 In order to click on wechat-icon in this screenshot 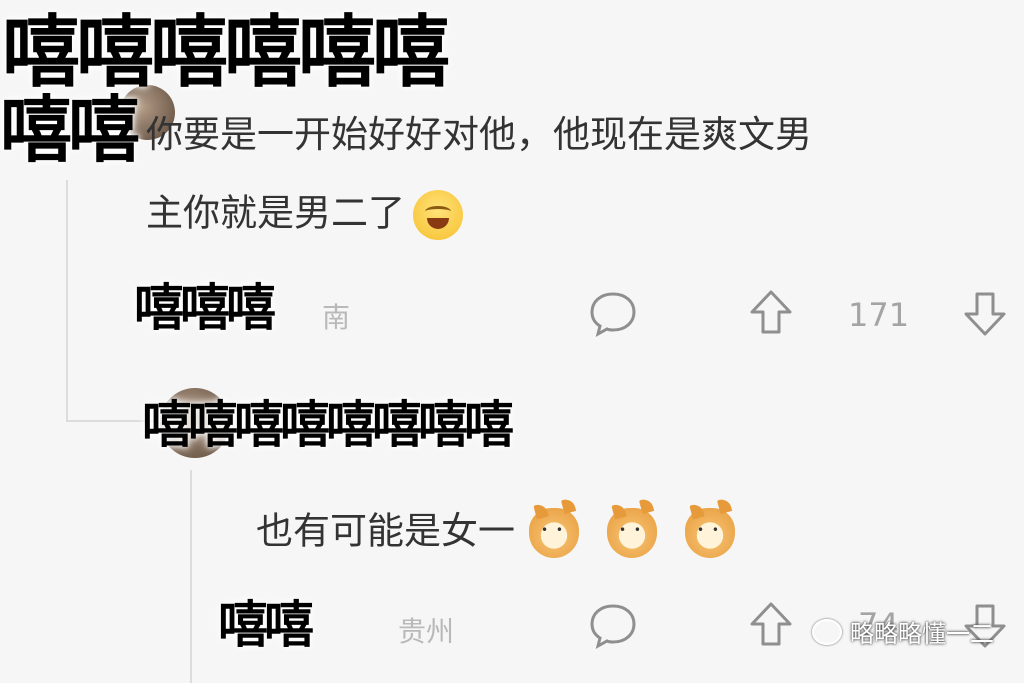, I will do `click(827, 631)`.